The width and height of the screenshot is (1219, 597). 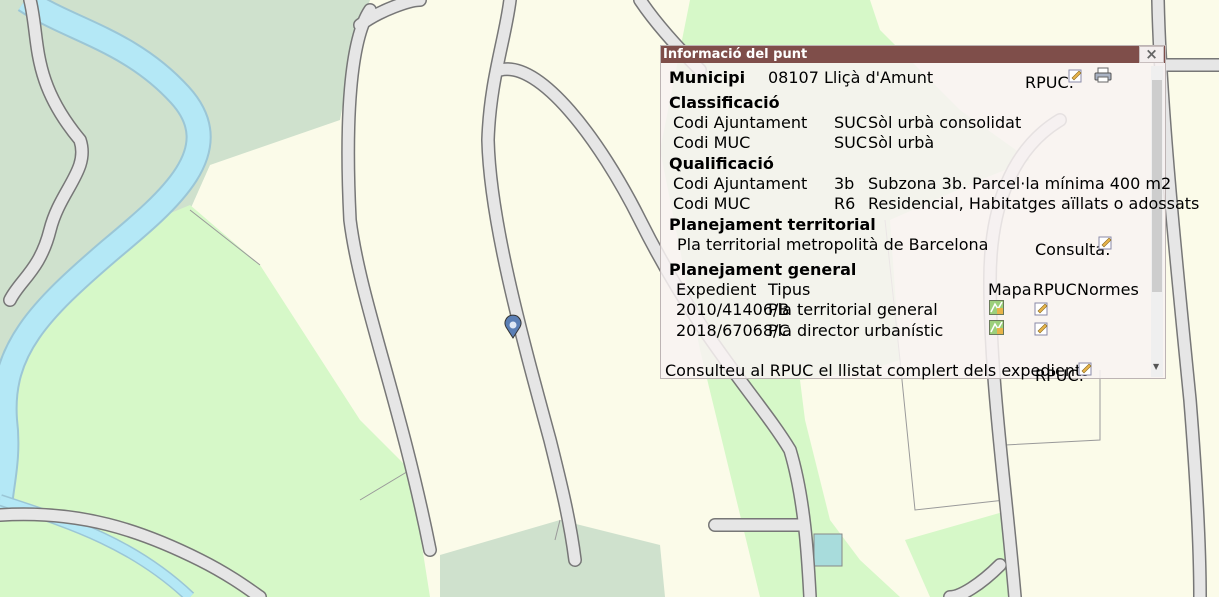 I want to click on tipus-cell: Pla director urbanístic, so click(x=856, y=330).